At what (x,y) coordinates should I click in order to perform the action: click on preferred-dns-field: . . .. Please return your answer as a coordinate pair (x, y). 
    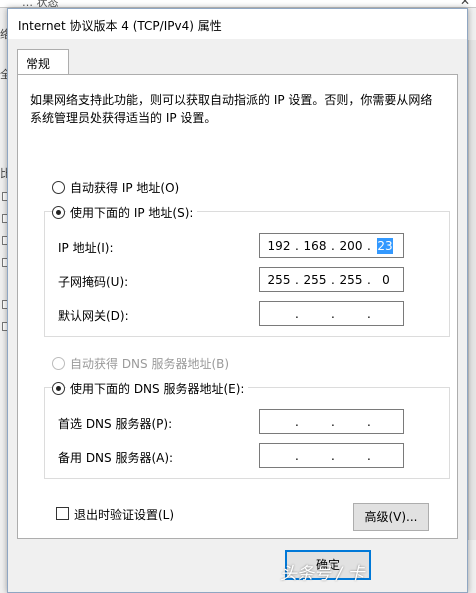
    Looking at the image, I should click on (331, 421).